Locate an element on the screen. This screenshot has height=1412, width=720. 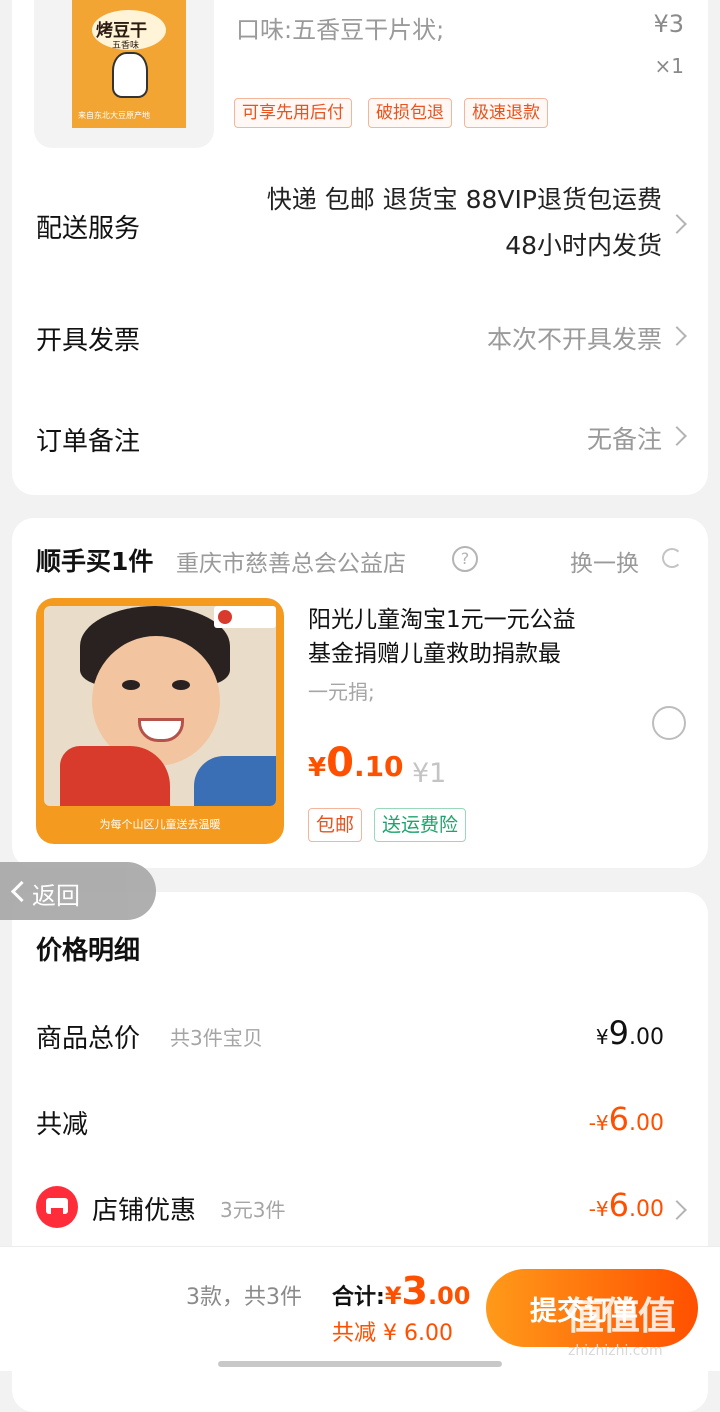
reduce-decimal: .00 is located at coordinates (646, 1123).